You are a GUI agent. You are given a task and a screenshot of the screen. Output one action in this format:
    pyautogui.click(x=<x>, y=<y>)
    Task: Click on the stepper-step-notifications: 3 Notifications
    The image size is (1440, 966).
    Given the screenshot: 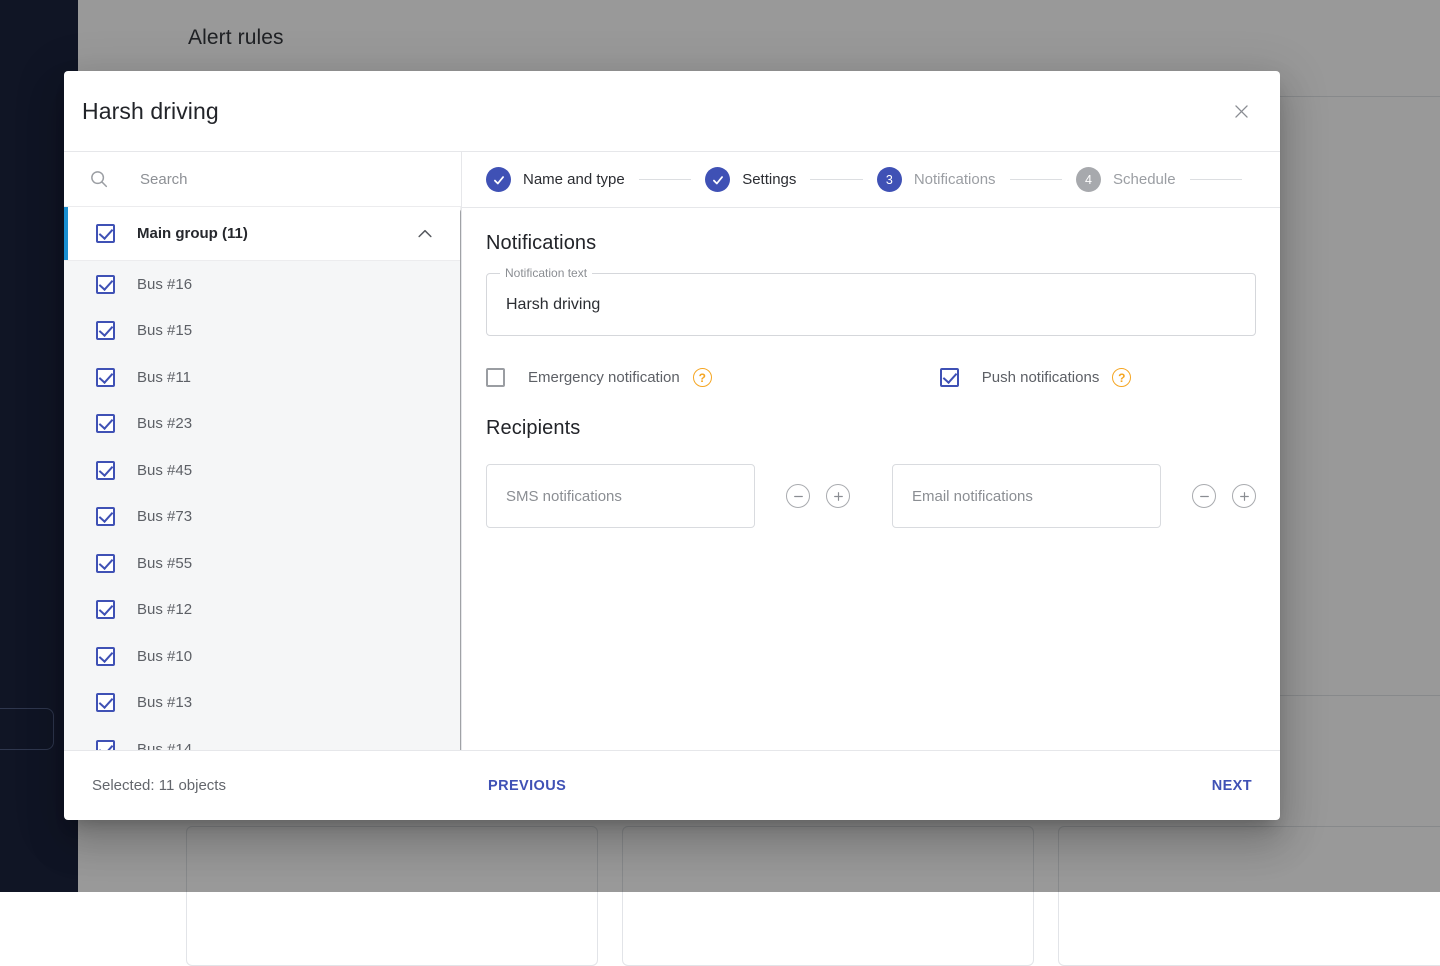 What is the action you would take?
    pyautogui.click(x=936, y=179)
    